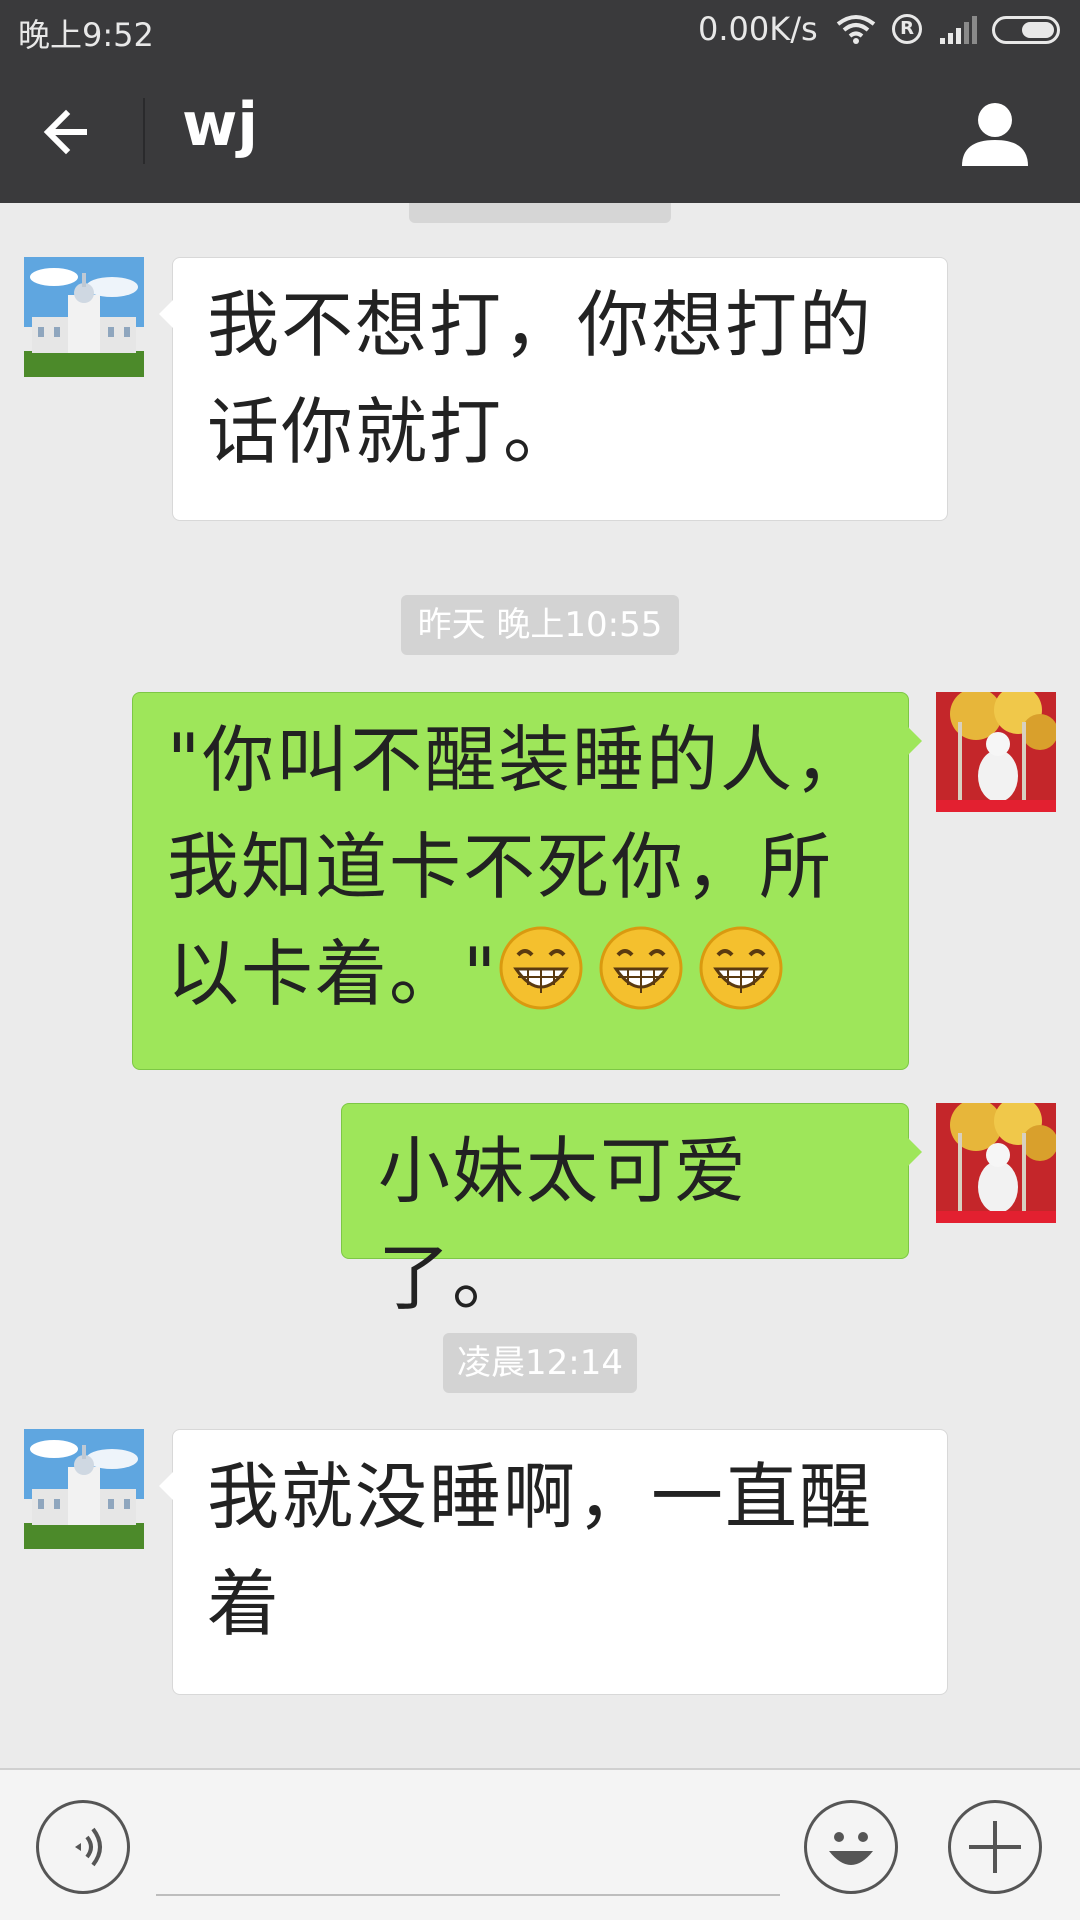 The image size is (1080, 1920). I want to click on message-bubble-sent: "你叫不醒装睡的人，我知道卡不死你，所以卡着。", so click(527, 881).